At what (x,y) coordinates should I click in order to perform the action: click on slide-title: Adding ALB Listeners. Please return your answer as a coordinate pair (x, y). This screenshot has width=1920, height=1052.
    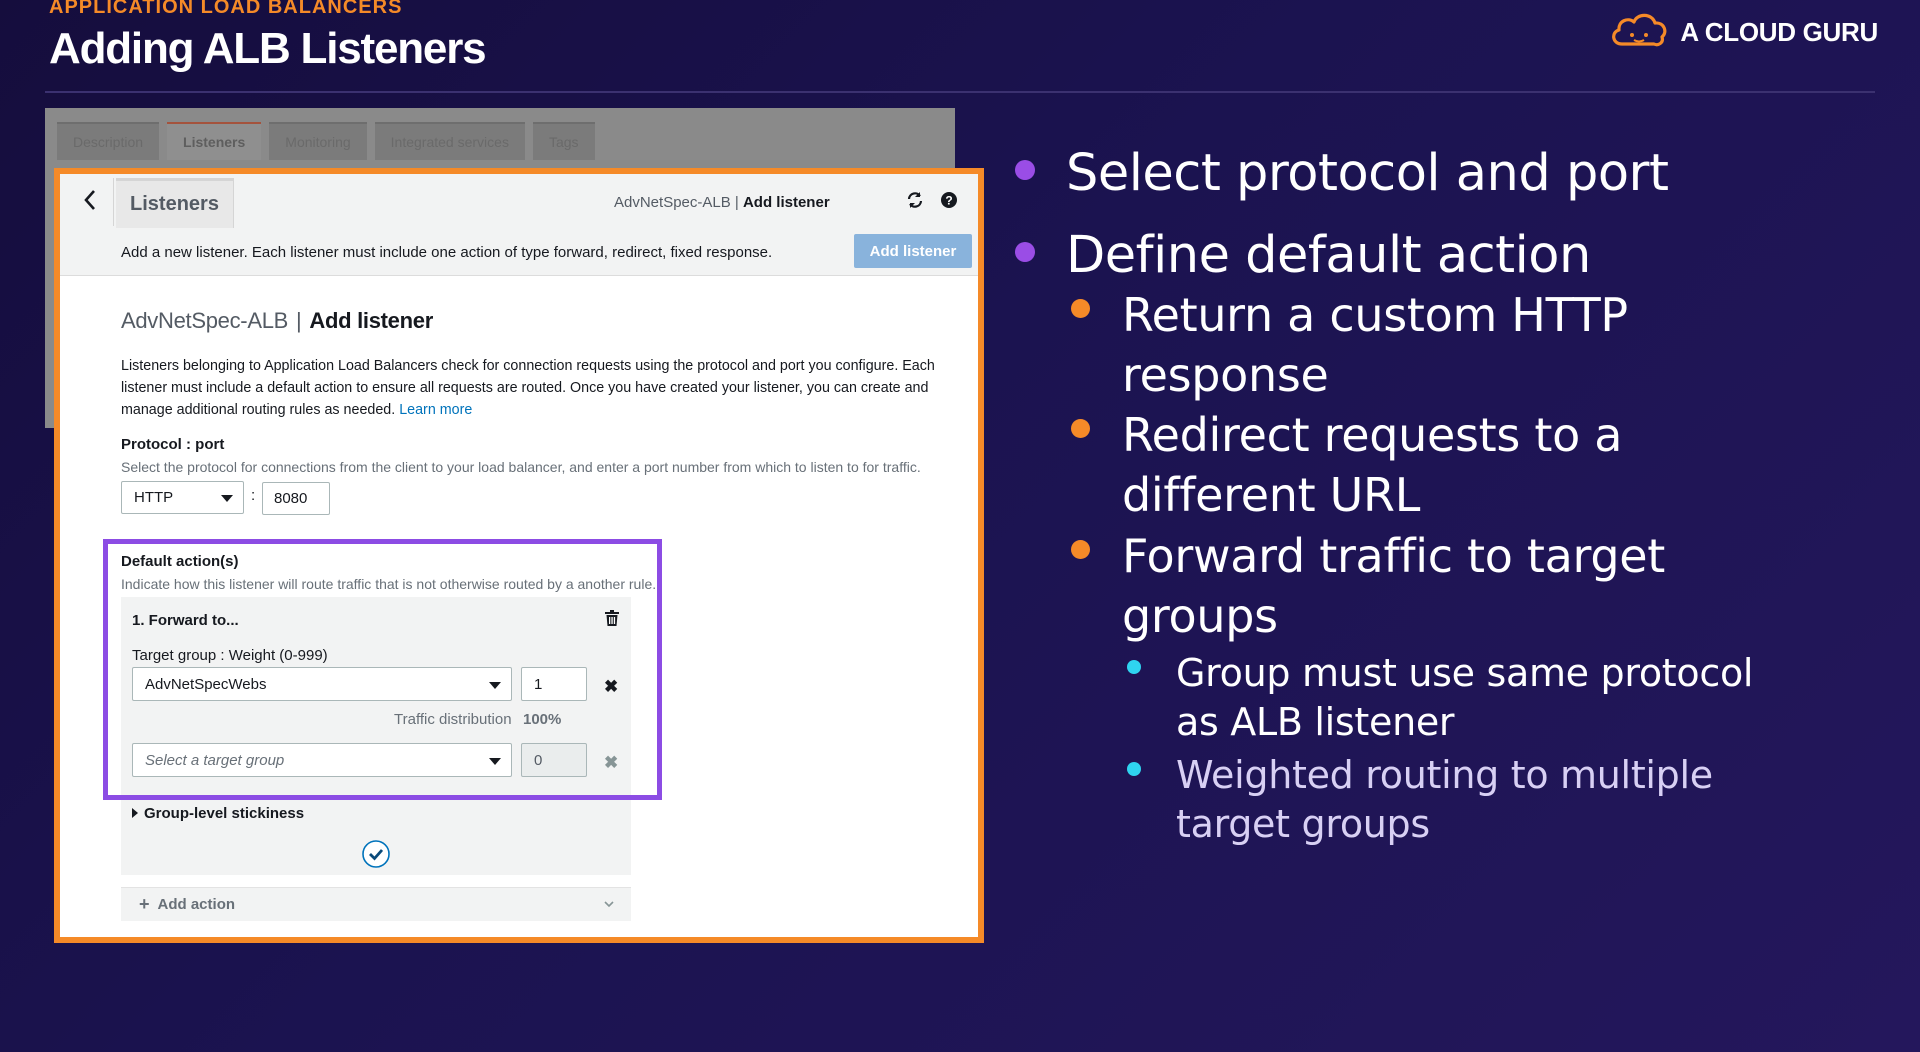
    Looking at the image, I should click on (268, 48).